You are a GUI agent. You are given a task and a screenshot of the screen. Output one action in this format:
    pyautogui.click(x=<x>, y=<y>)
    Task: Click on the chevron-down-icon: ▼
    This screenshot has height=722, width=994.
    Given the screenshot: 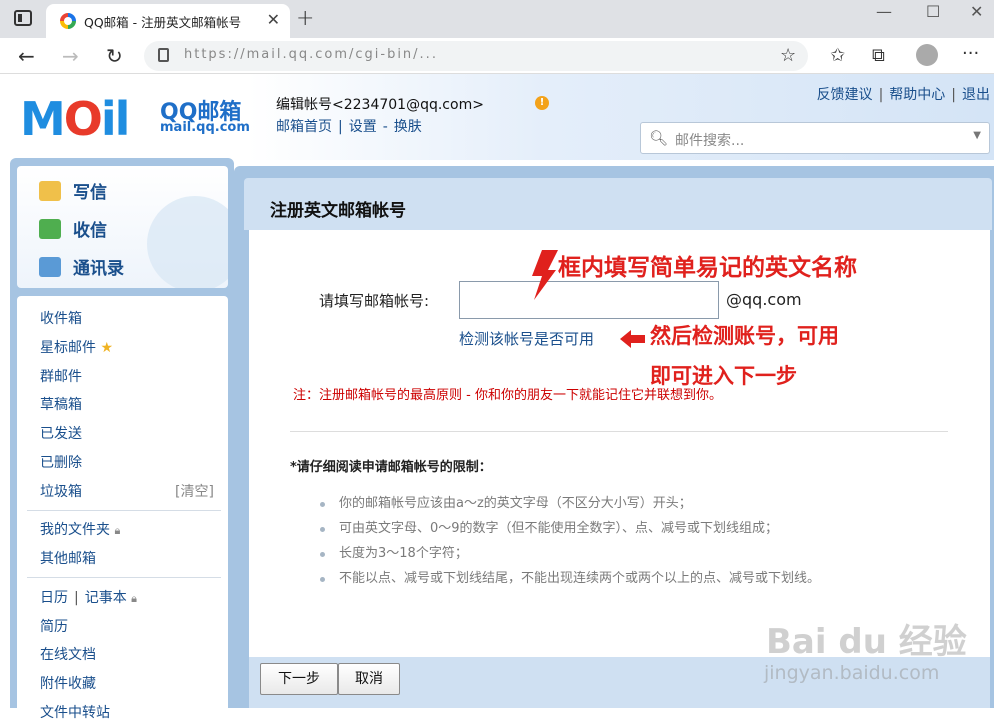 What is the action you would take?
    pyautogui.click(x=977, y=135)
    